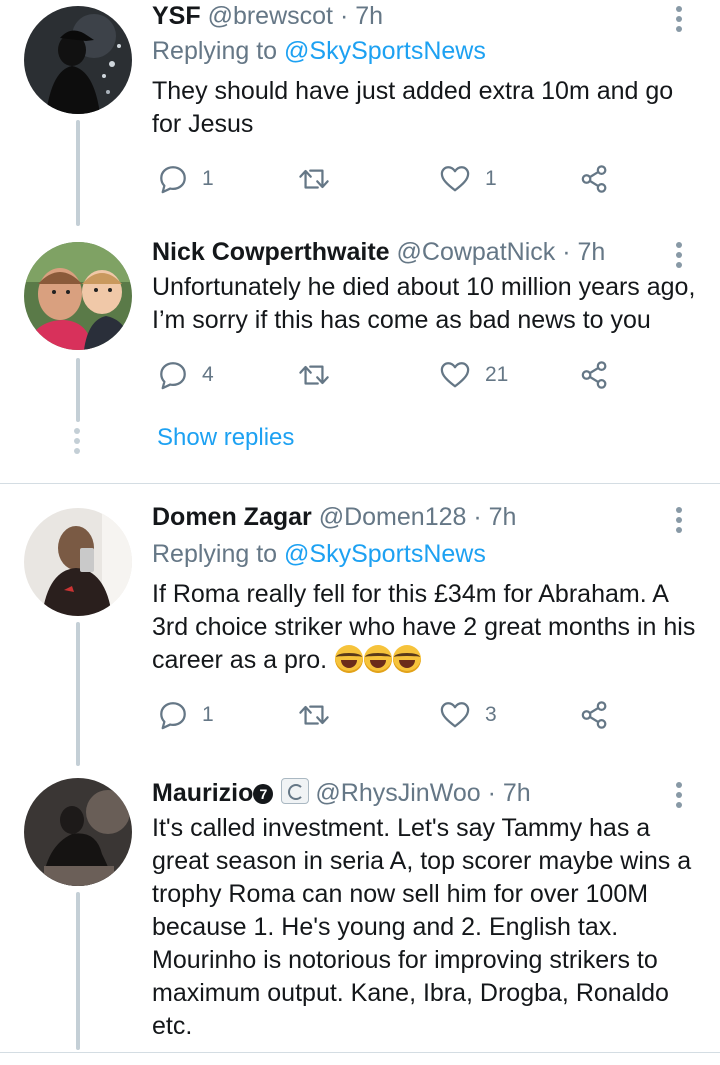 The width and height of the screenshot is (720, 1065). I want to click on tweet-header: Domen Zagar @Domen128 · 7h, so click(334, 517).